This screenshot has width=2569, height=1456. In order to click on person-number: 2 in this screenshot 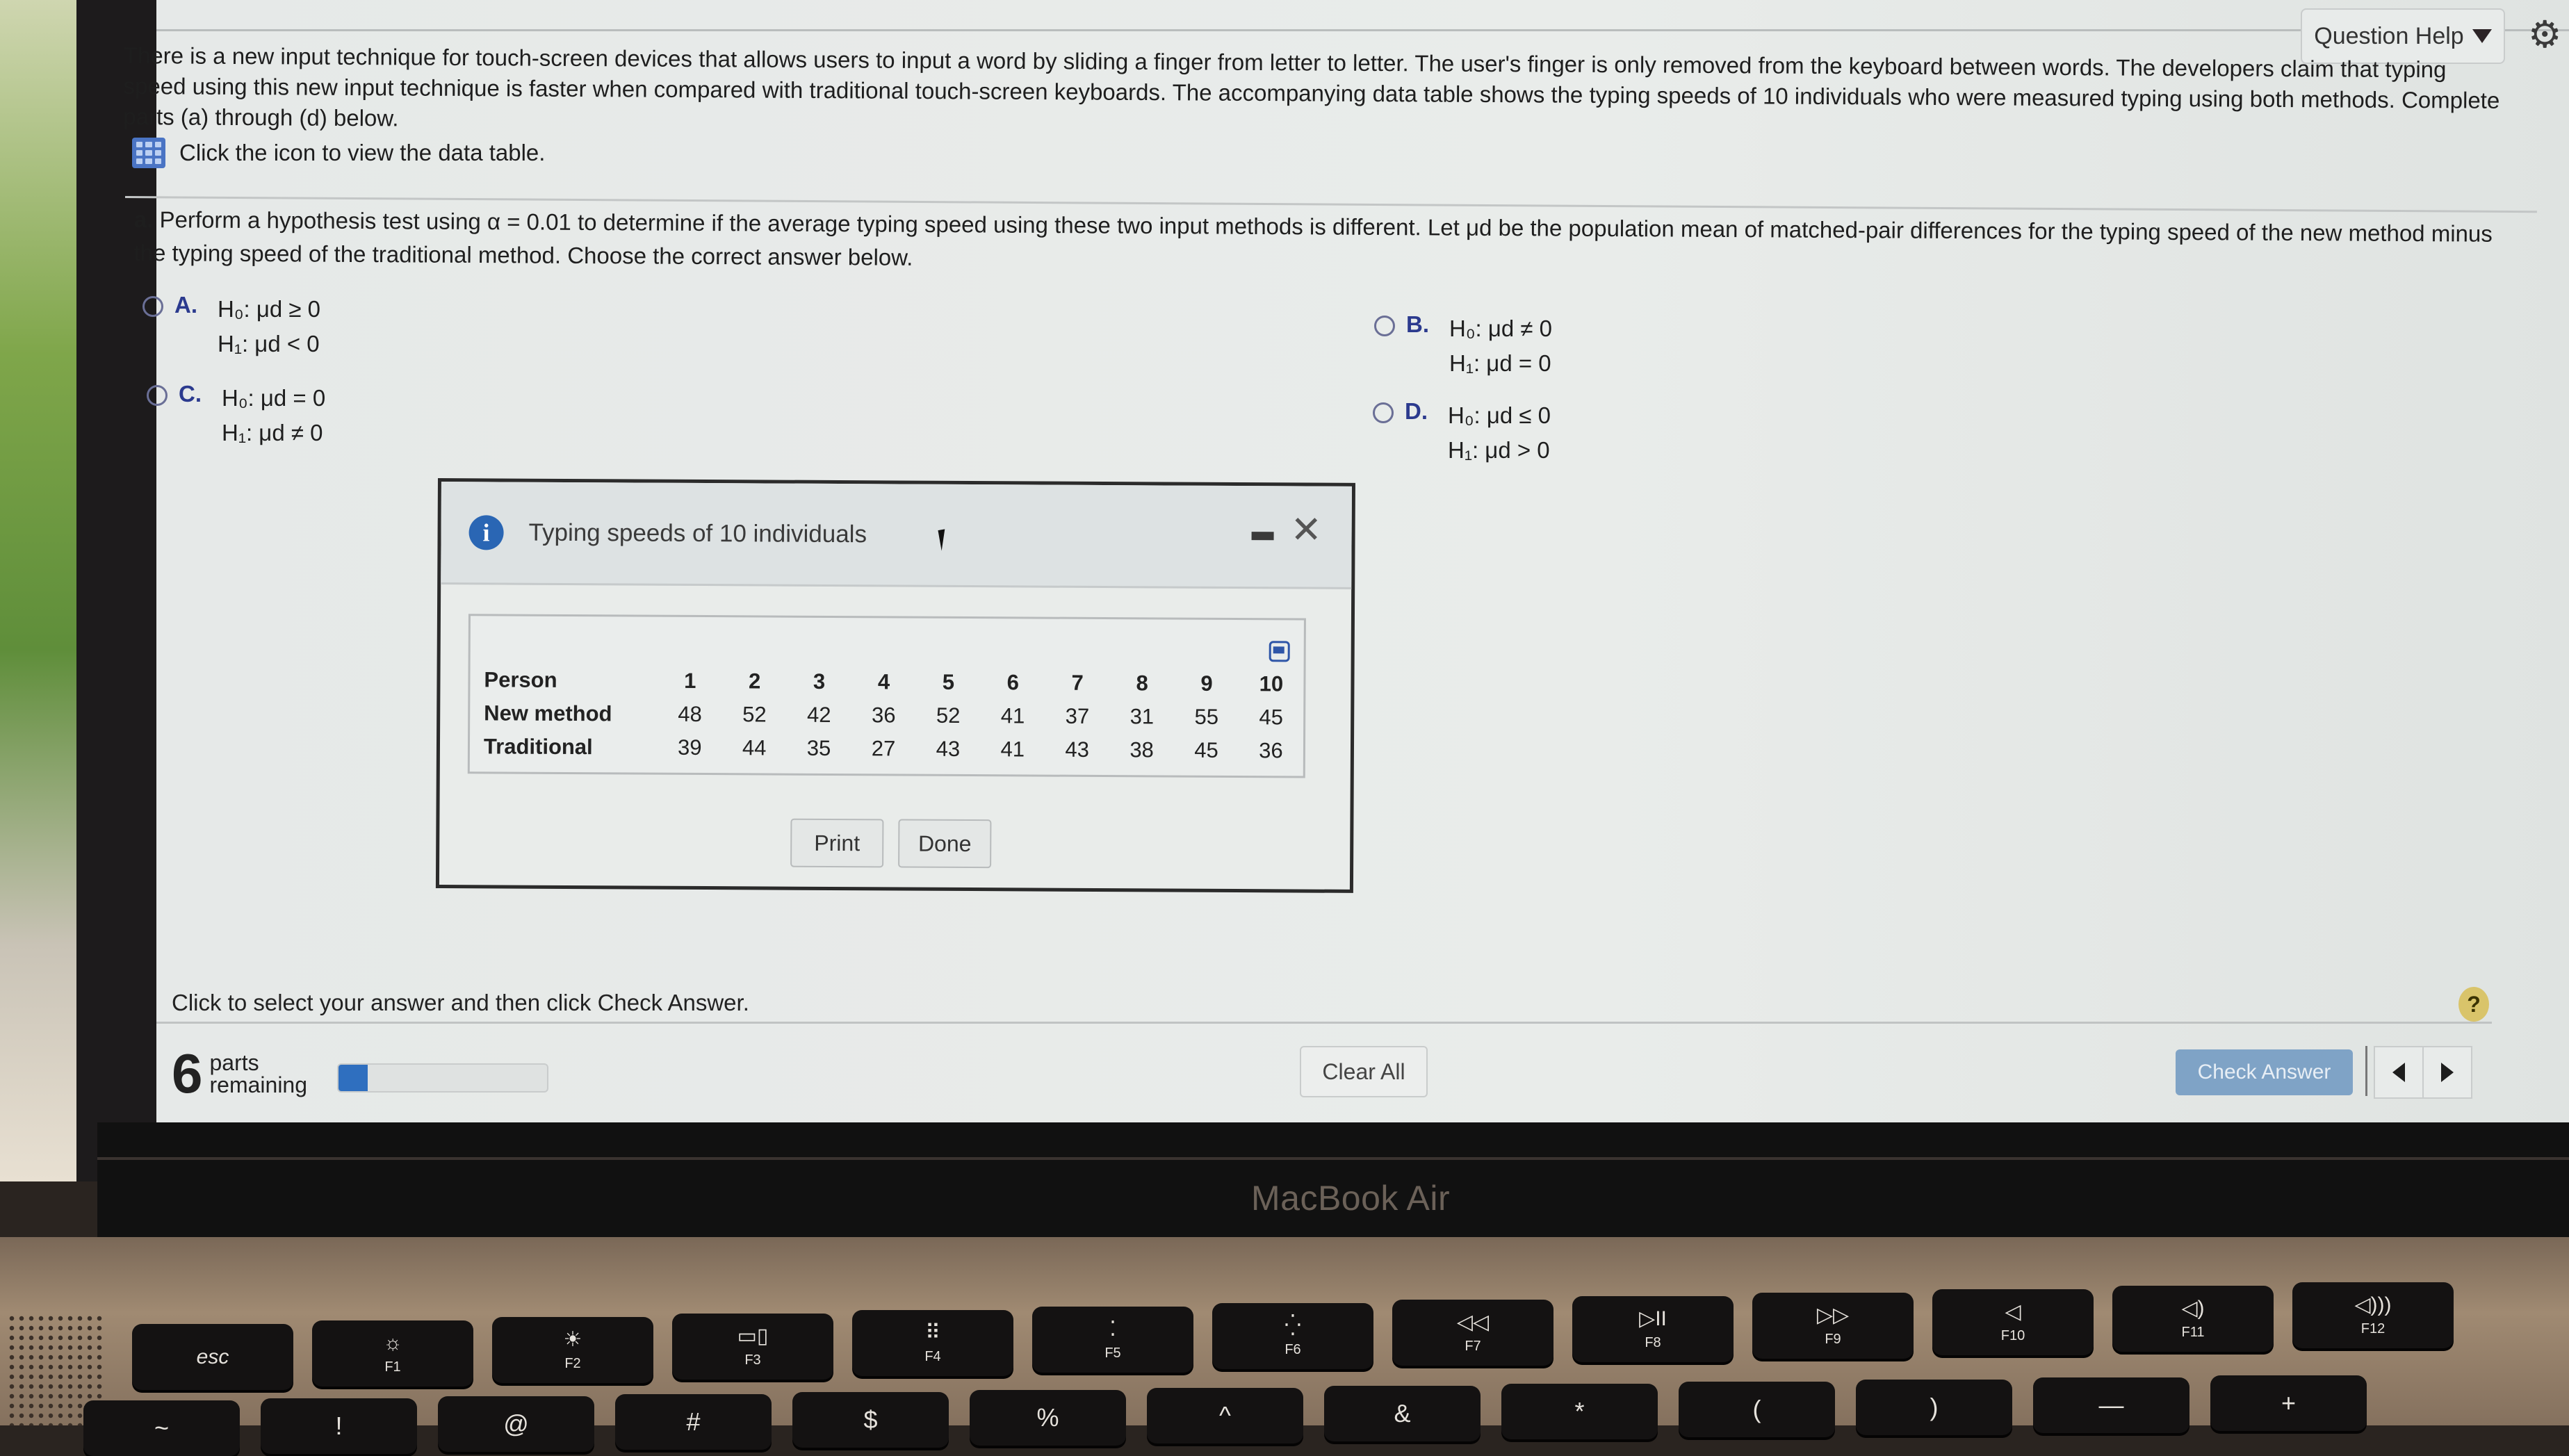, I will do `click(754, 681)`.